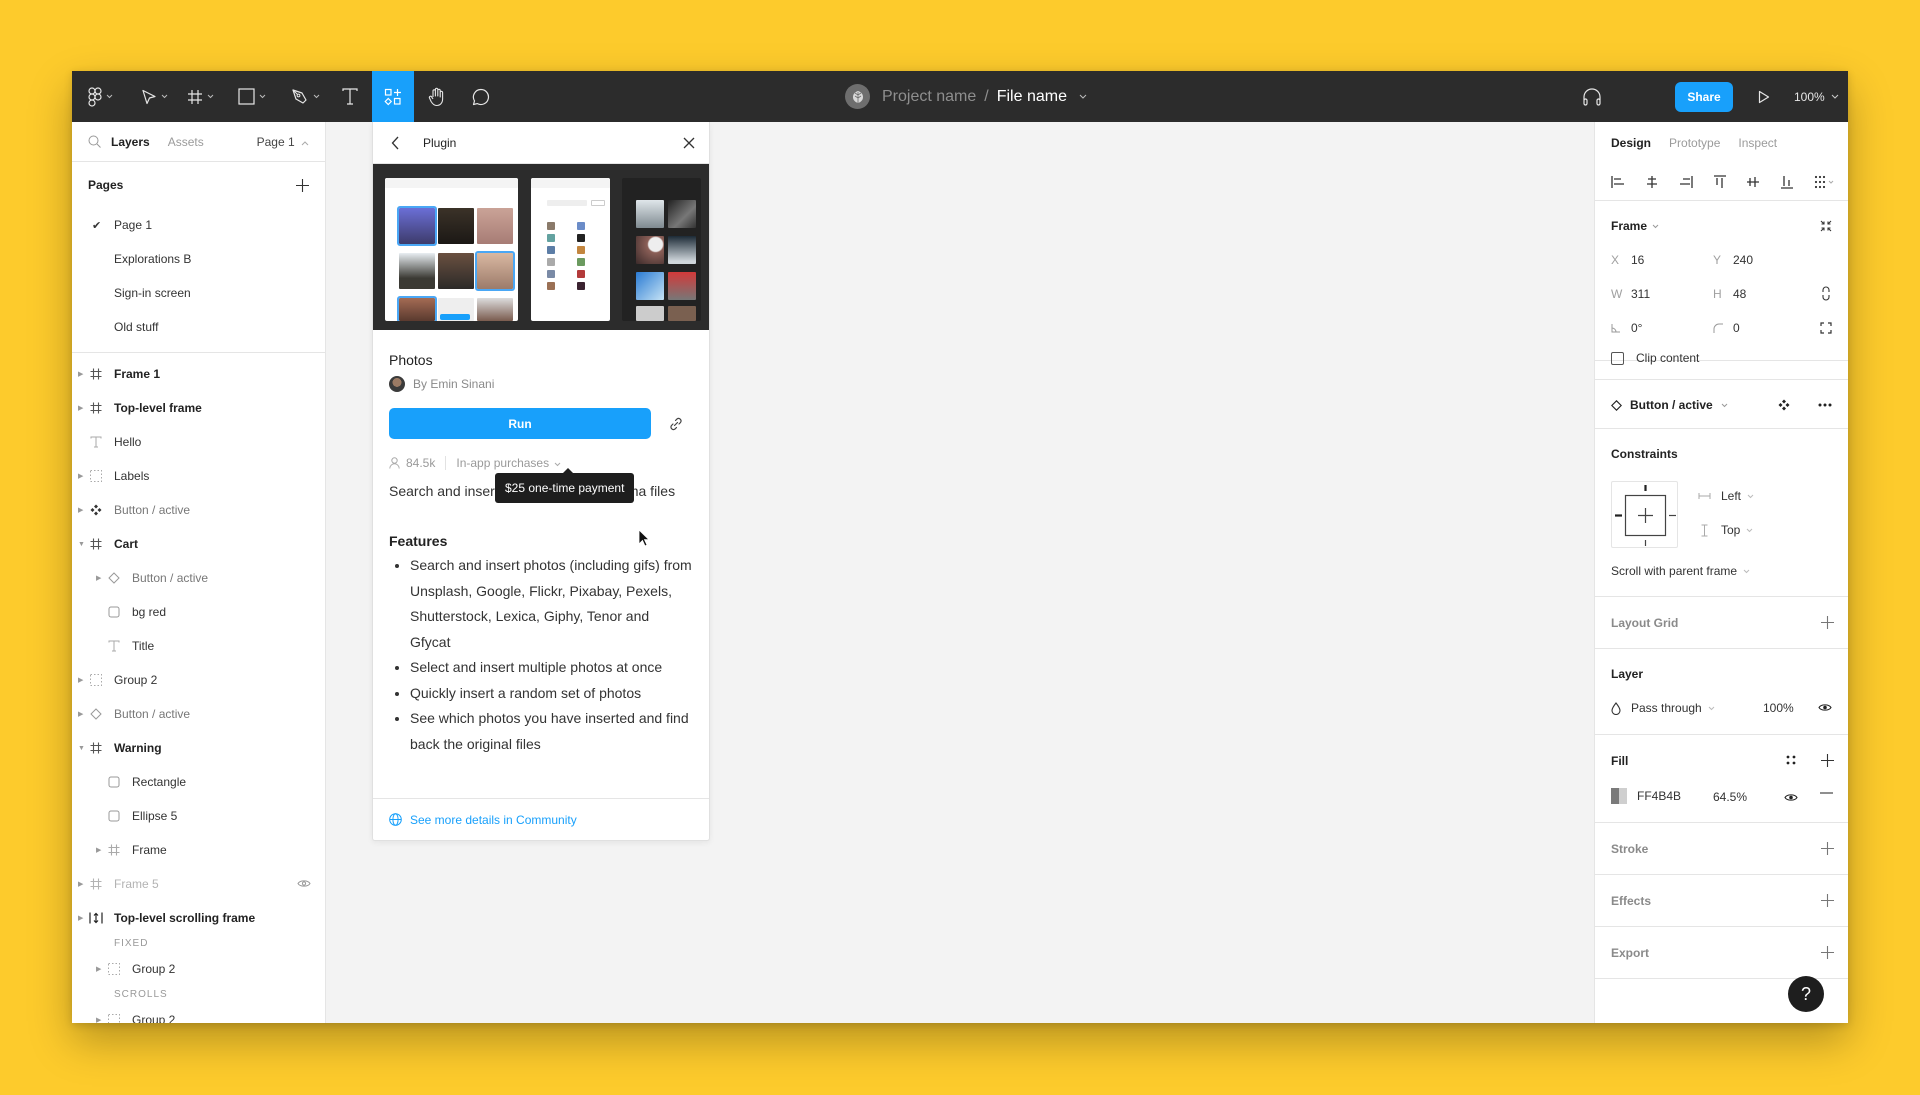 This screenshot has height=1095, width=1920. I want to click on layer-row: bg red, so click(198, 612).